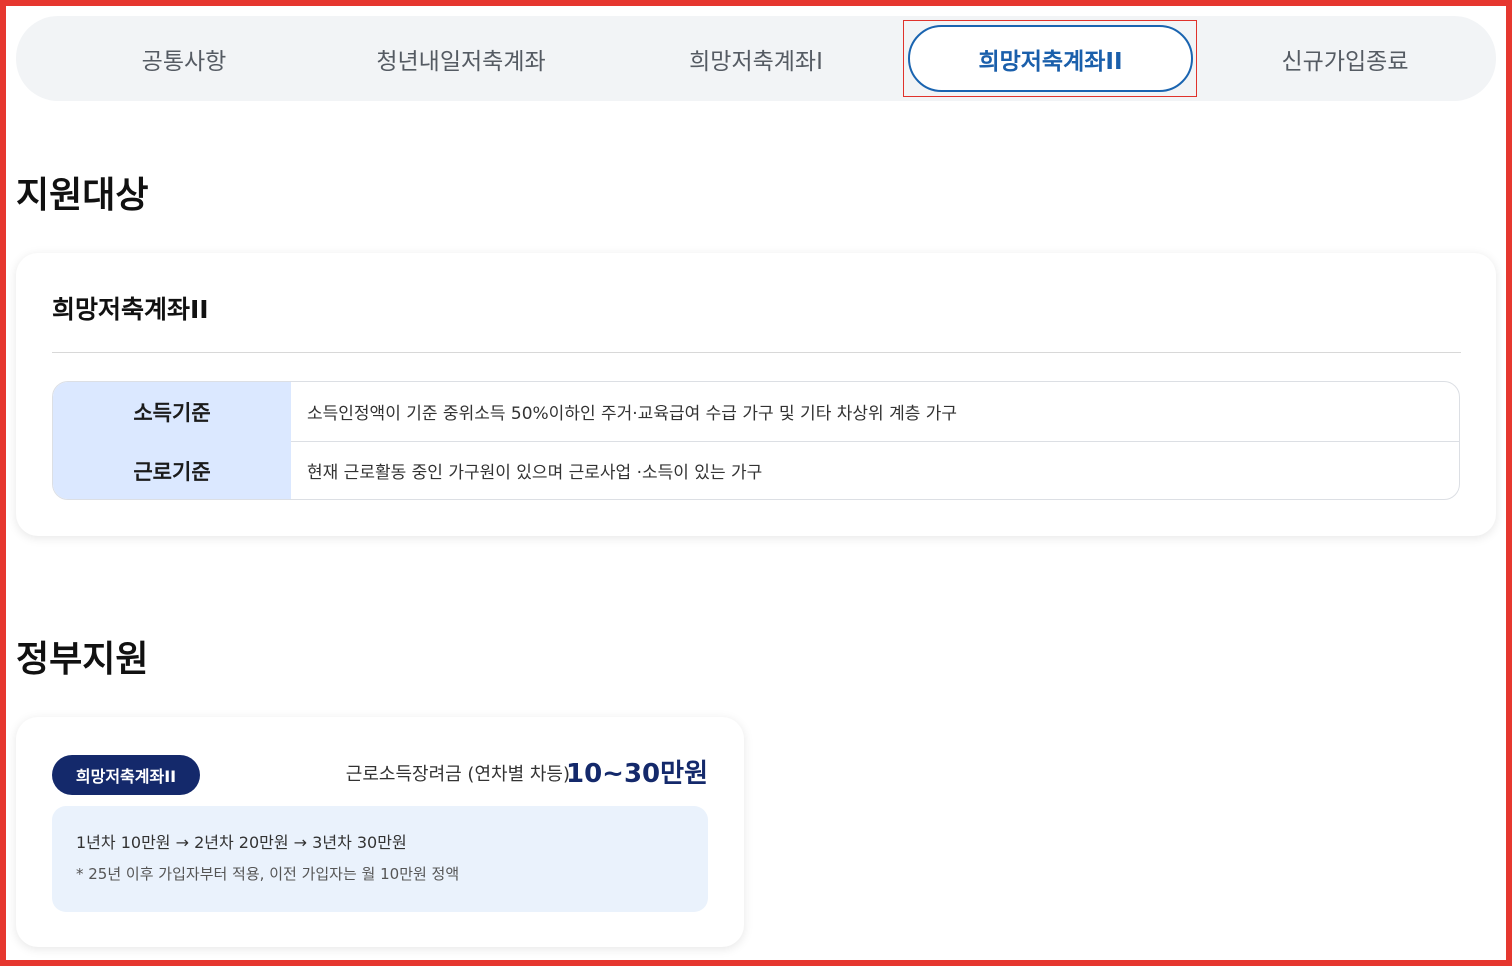  What do you see at coordinates (457, 774) in the screenshot?
I see `award-label: 근로소득장려금 (연차별 차등)` at bounding box center [457, 774].